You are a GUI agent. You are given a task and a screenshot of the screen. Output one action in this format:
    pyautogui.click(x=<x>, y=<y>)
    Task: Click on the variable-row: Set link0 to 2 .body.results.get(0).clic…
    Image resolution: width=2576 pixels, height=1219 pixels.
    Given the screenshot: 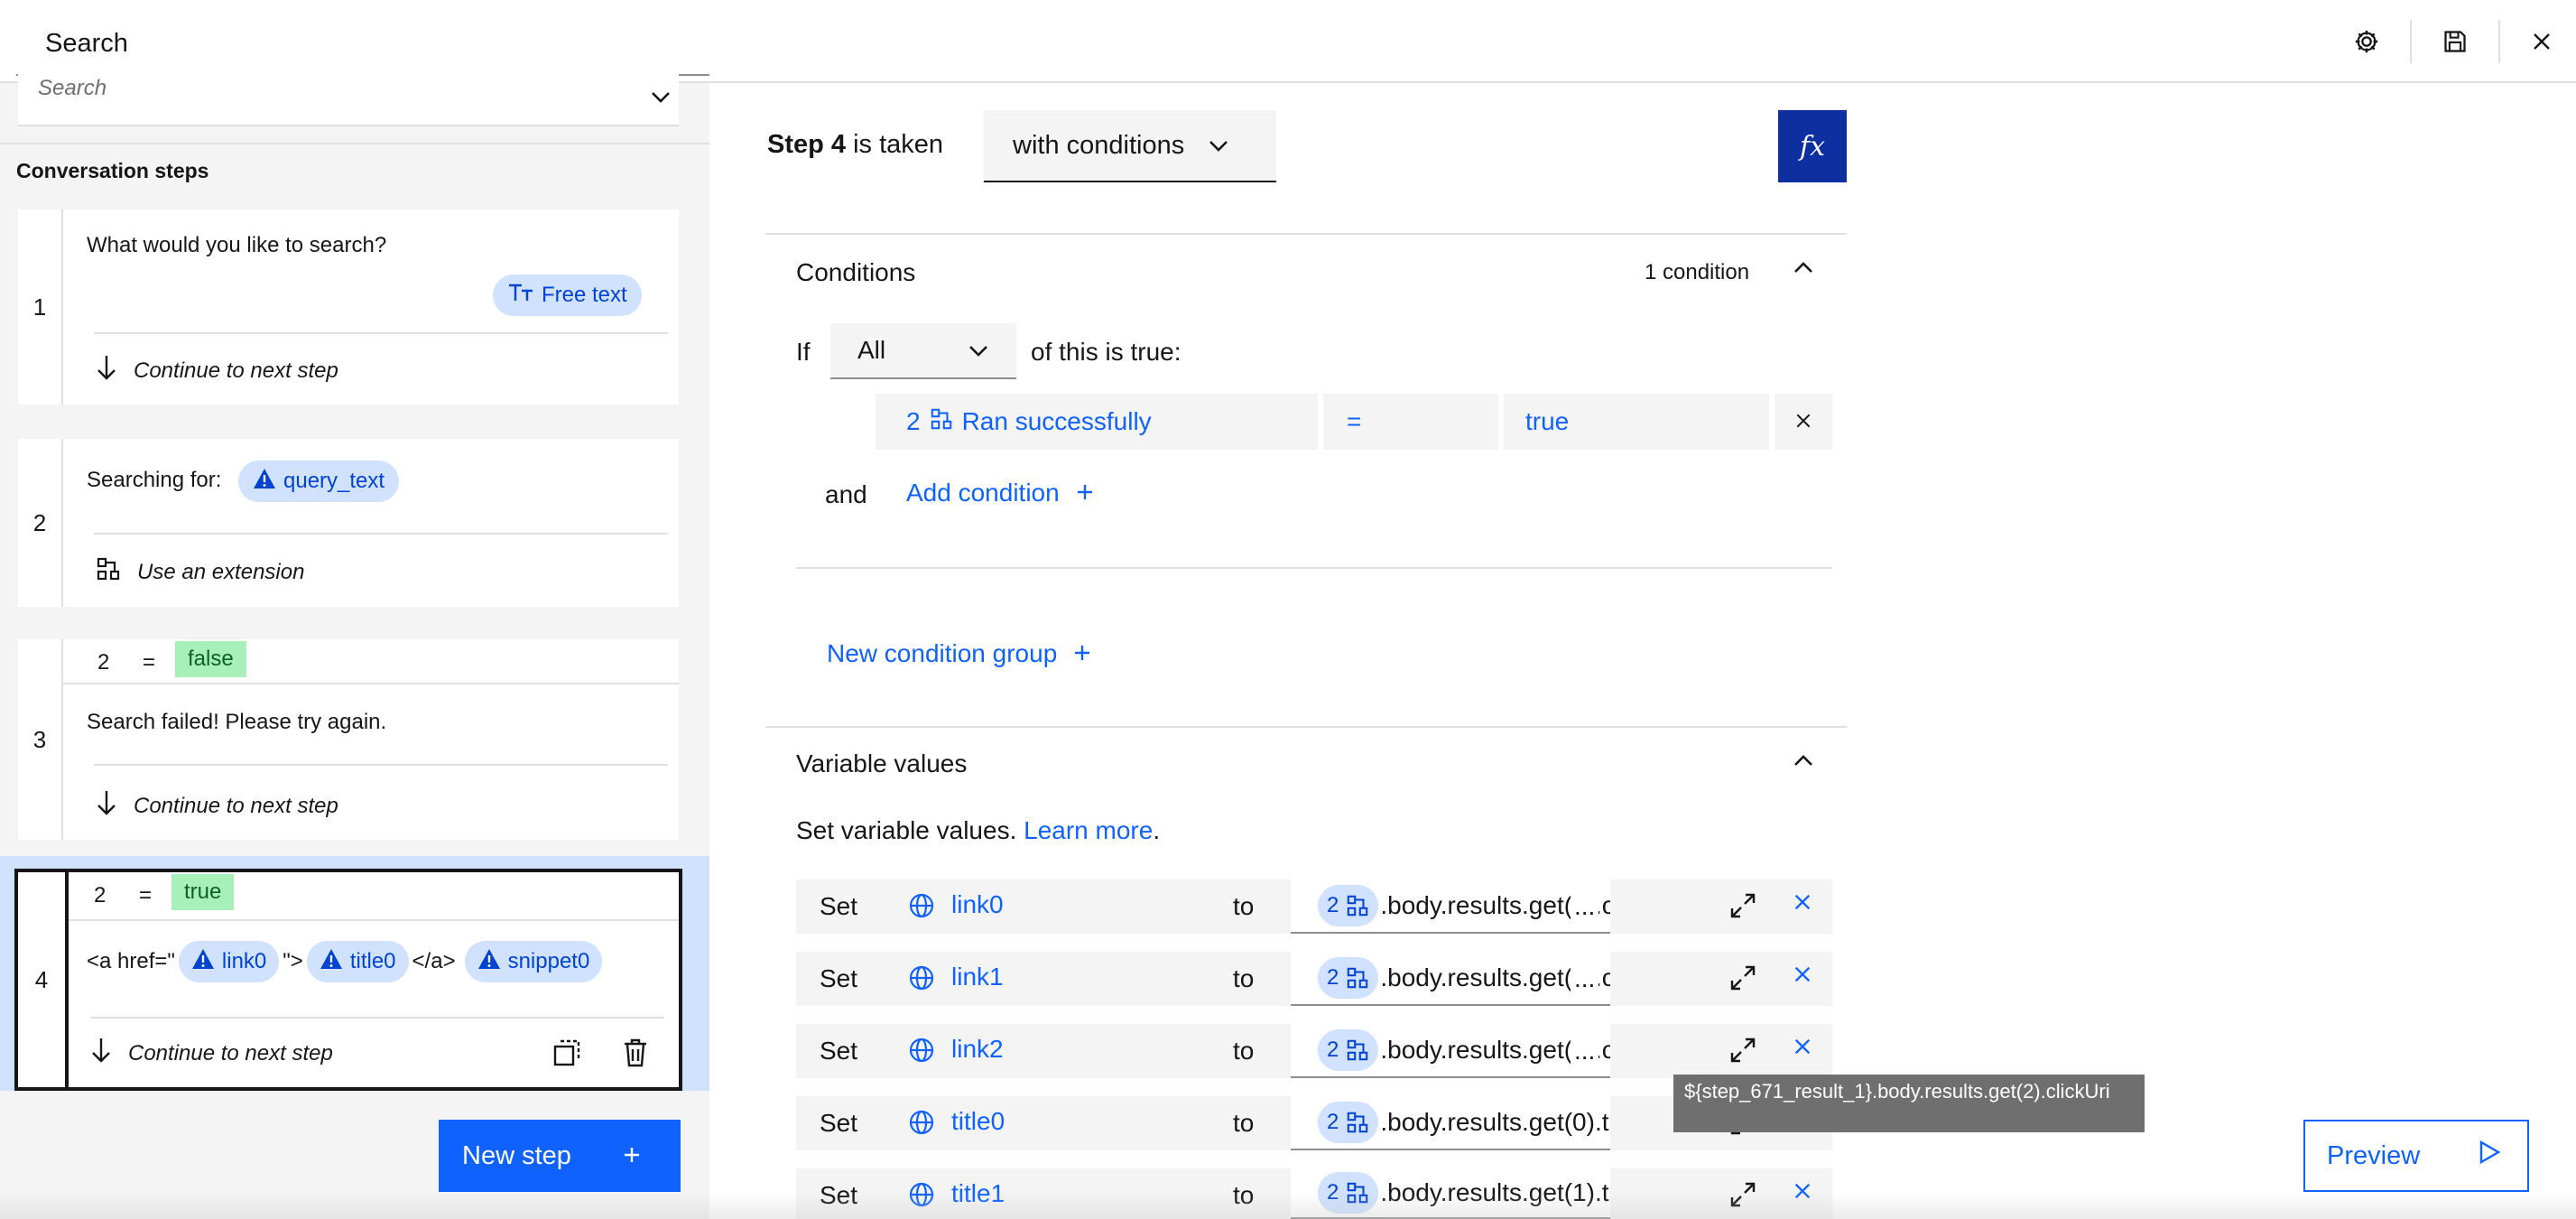 What is the action you would take?
    pyautogui.click(x=1314, y=906)
    